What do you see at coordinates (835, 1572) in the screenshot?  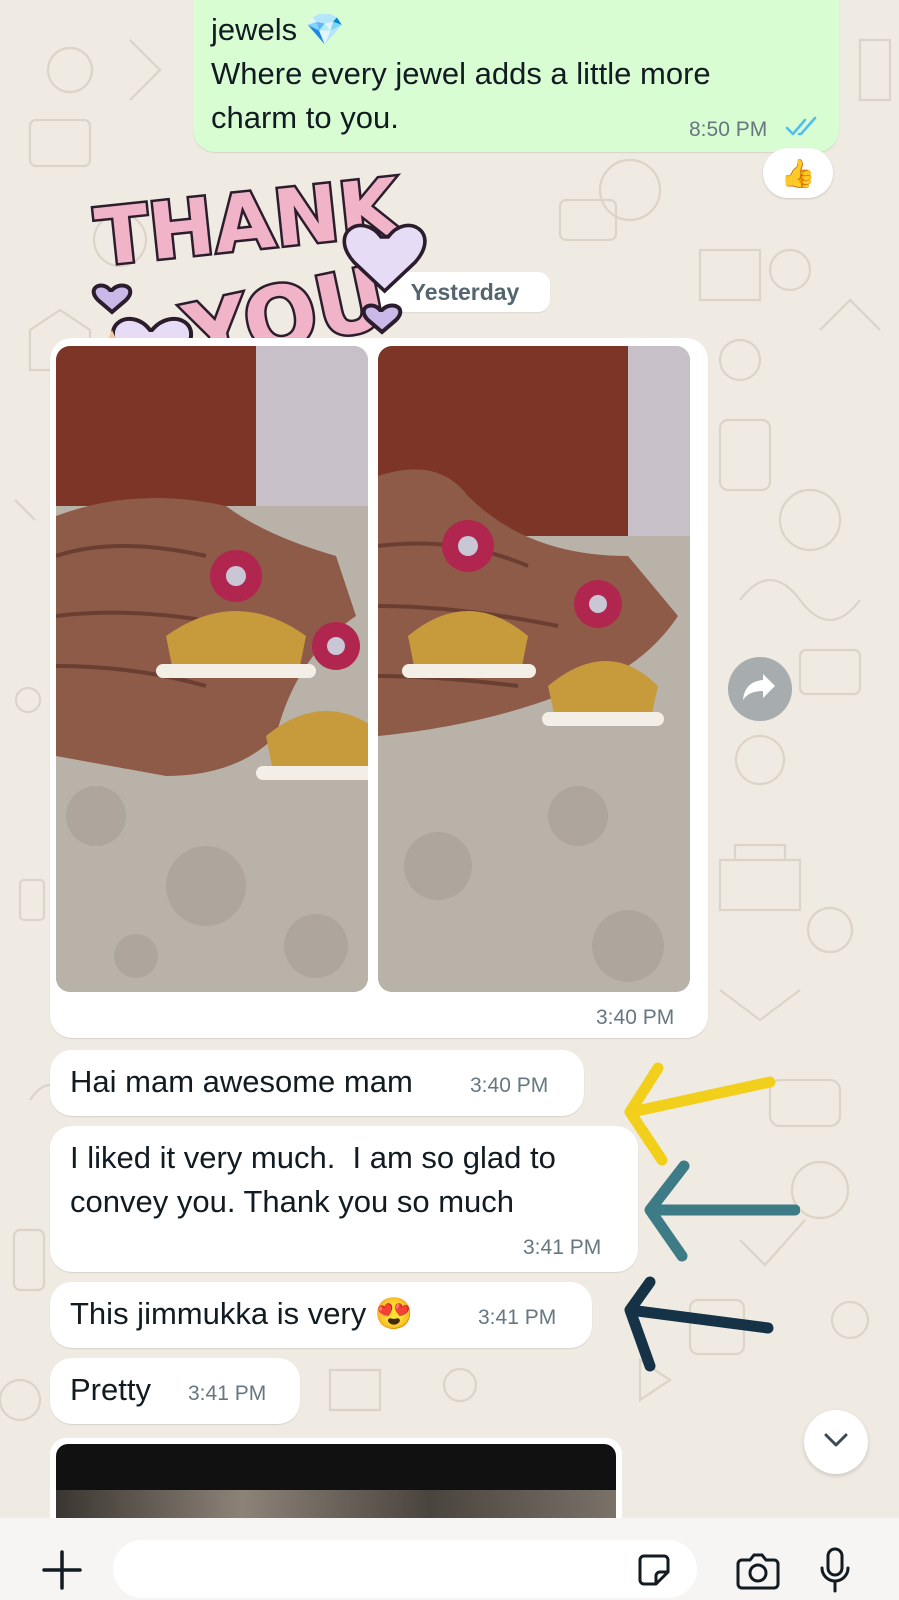 I see `microphone-icon` at bounding box center [835, 1572].